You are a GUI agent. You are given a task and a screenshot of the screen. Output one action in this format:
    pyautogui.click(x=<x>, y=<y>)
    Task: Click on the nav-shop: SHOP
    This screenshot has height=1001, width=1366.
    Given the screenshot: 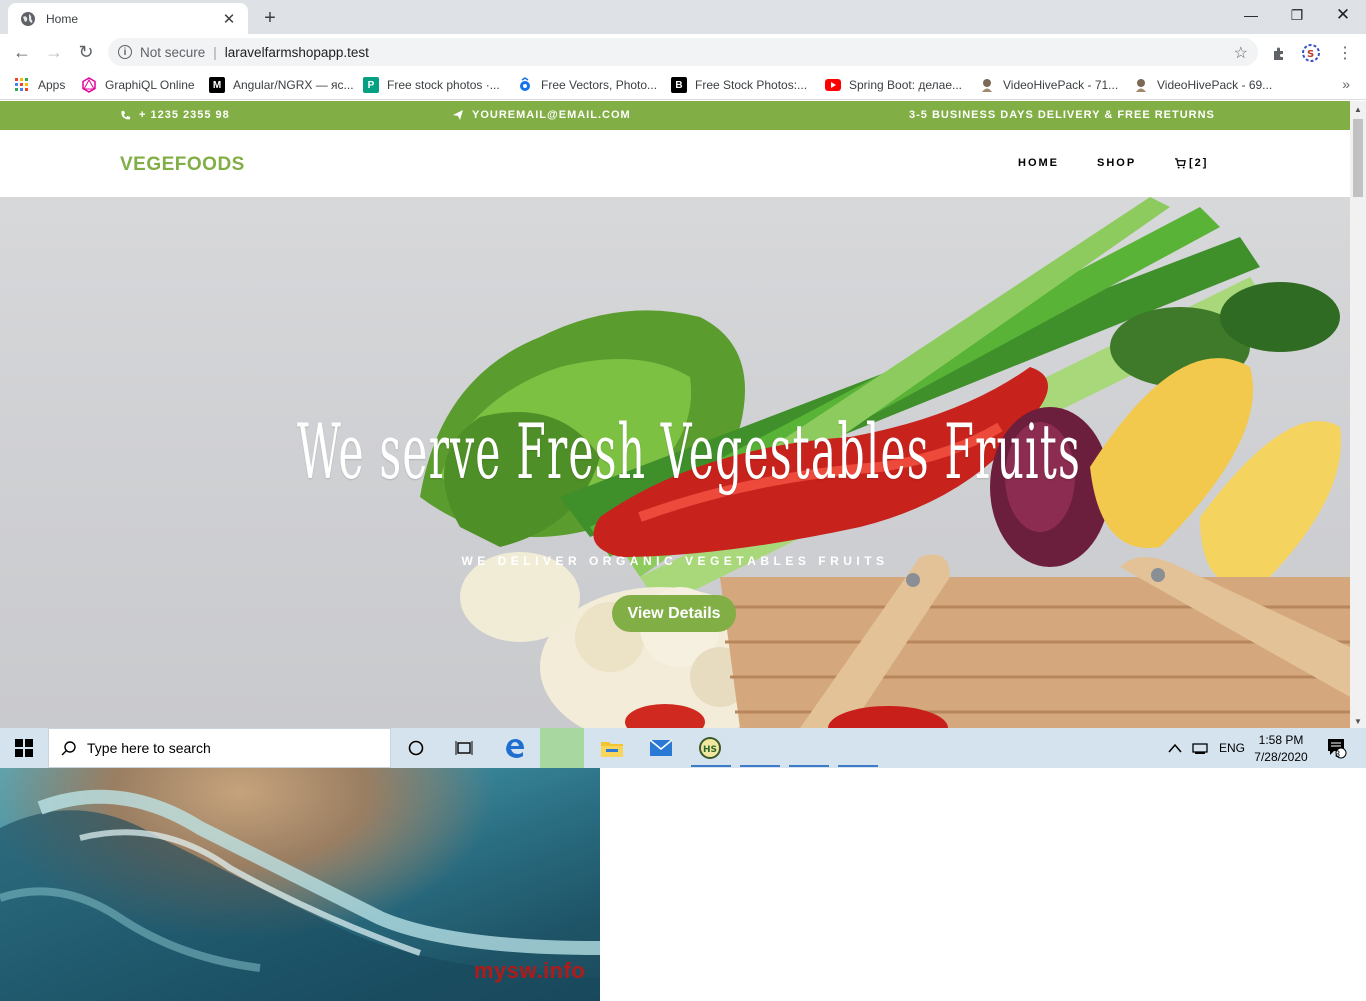 What is the action you would take?
    pyautogui.click(x=1116, y=163)
    